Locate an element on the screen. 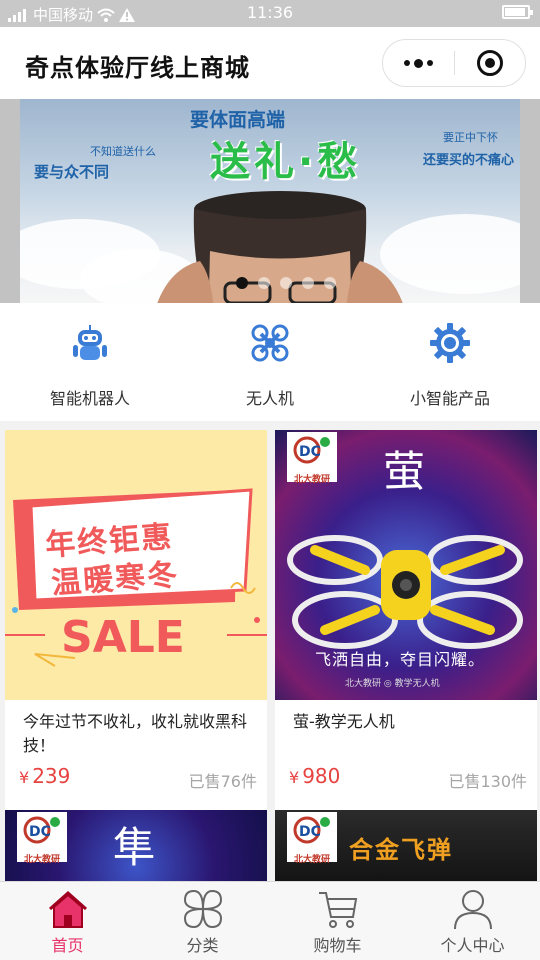 This screenshot has width=540, height=960. tab-category: 分类 is located at coordinates (202, 921).